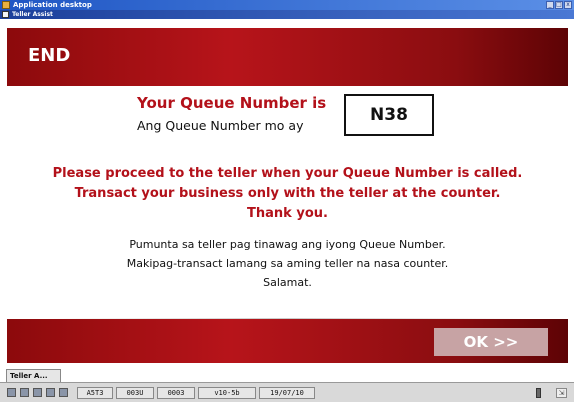 The image size is (574, 402). Describe the element at coordinates (32, 14) in the screenshot. I see `teller-assist-title: Teller Assist` at that location.